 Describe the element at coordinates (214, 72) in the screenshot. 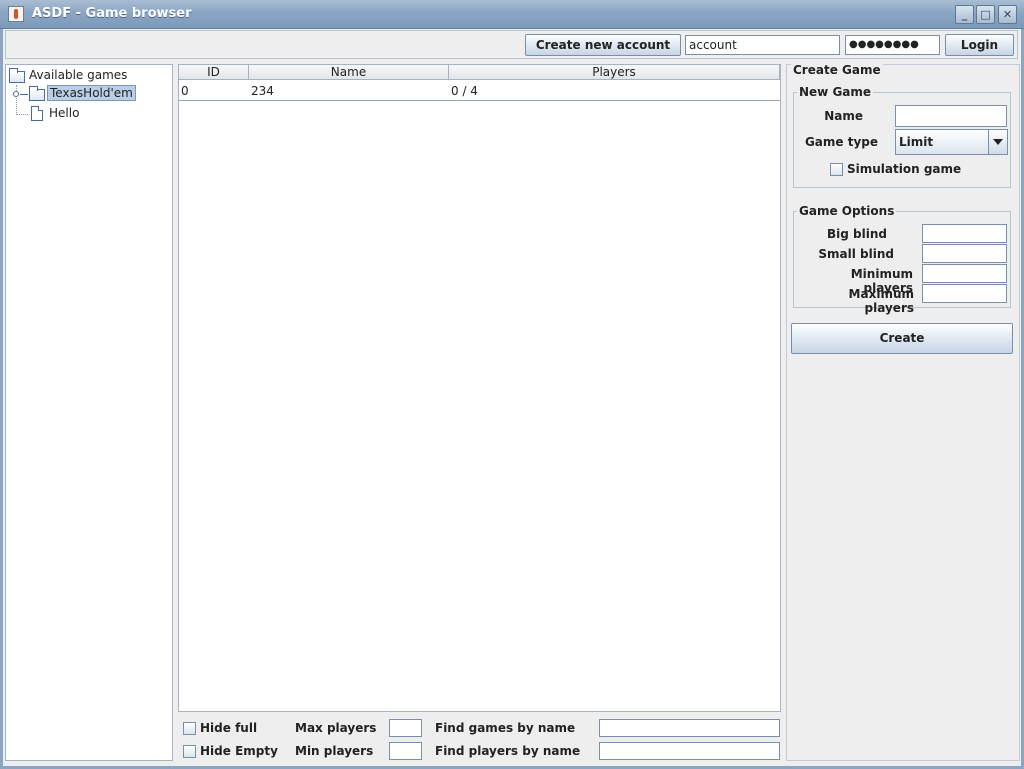

I see `column-header-id: ID` at that location.